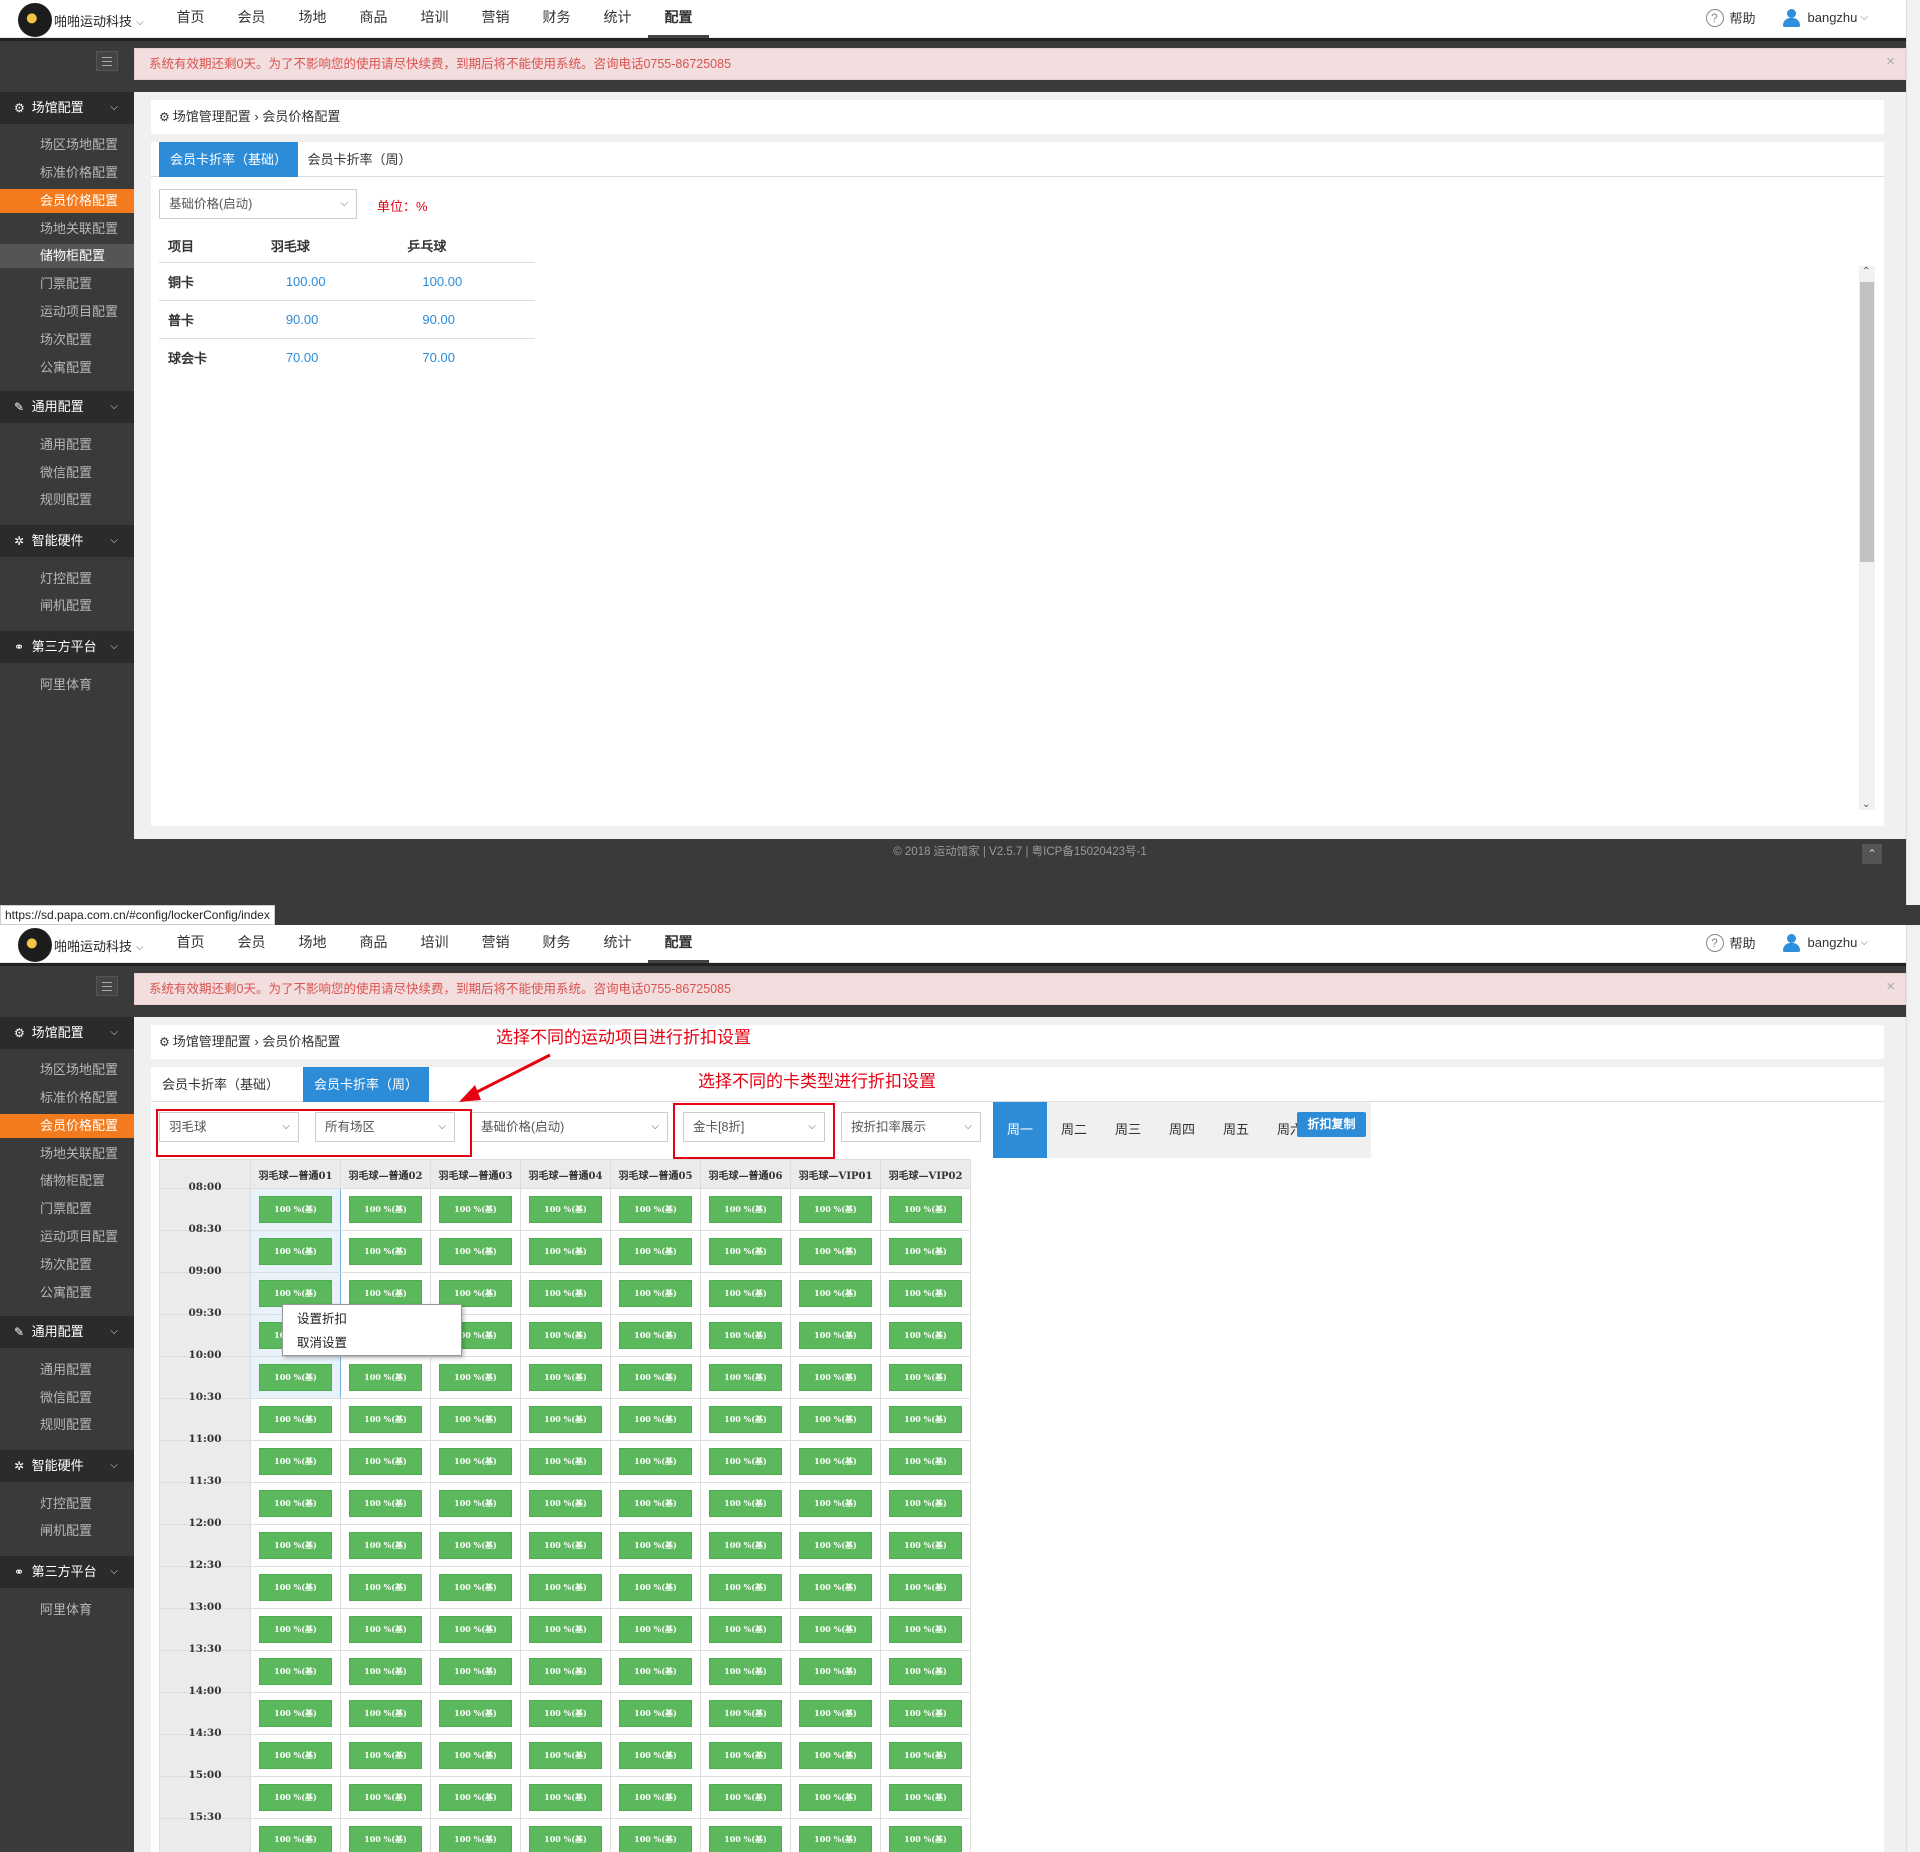  I want to click on copy-discount-button: 折扣复制, so click(1331, 1124).